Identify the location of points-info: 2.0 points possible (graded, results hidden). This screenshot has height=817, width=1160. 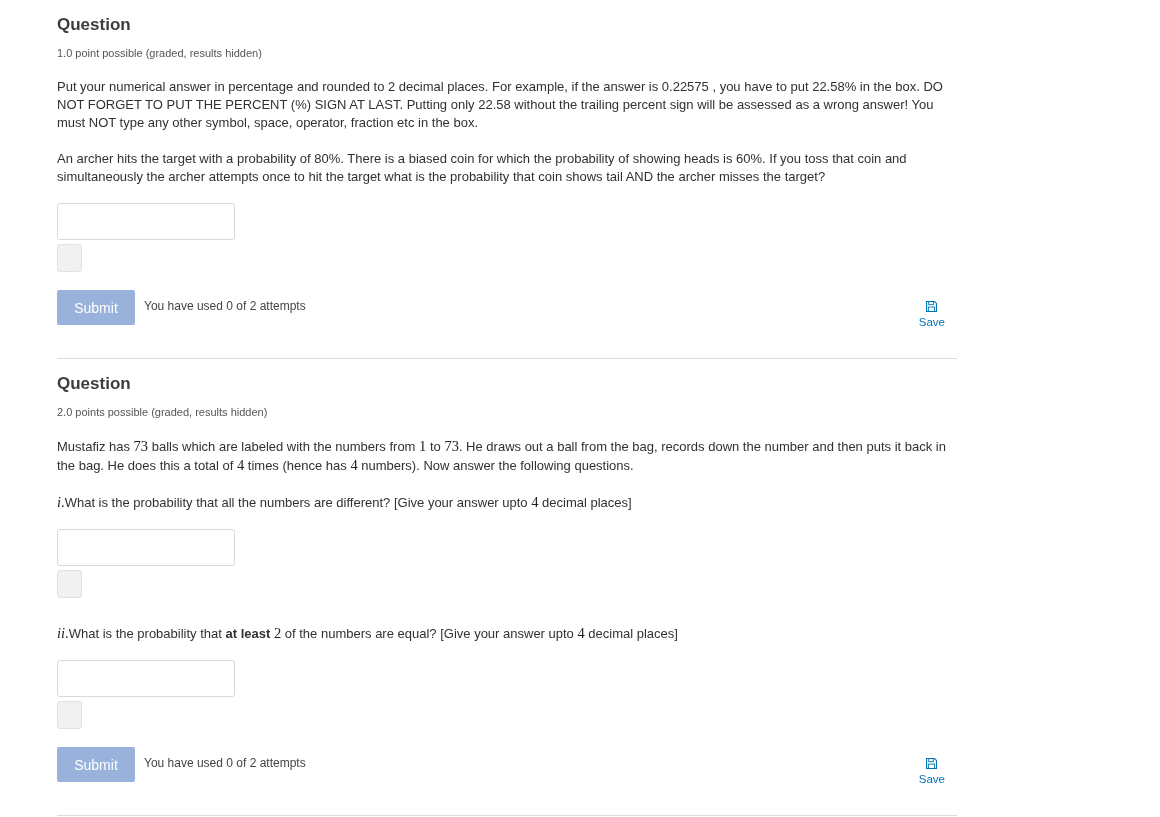
(163, 412).